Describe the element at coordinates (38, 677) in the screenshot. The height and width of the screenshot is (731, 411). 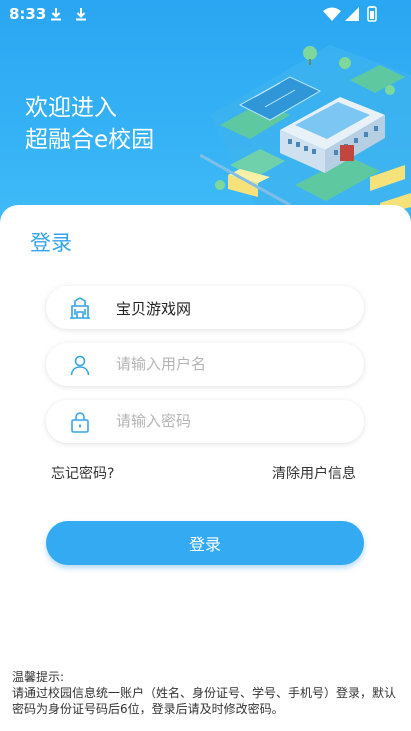
I see `notice-title: 温馨提示:` at that location.